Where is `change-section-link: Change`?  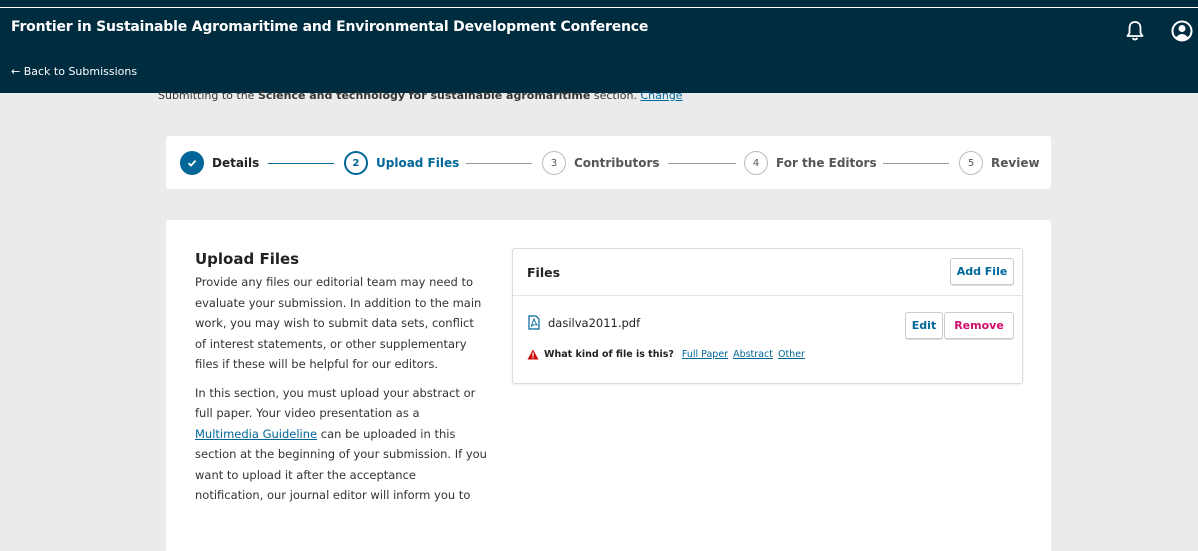
change-section-link: Change is located at coordinates (661, 95).